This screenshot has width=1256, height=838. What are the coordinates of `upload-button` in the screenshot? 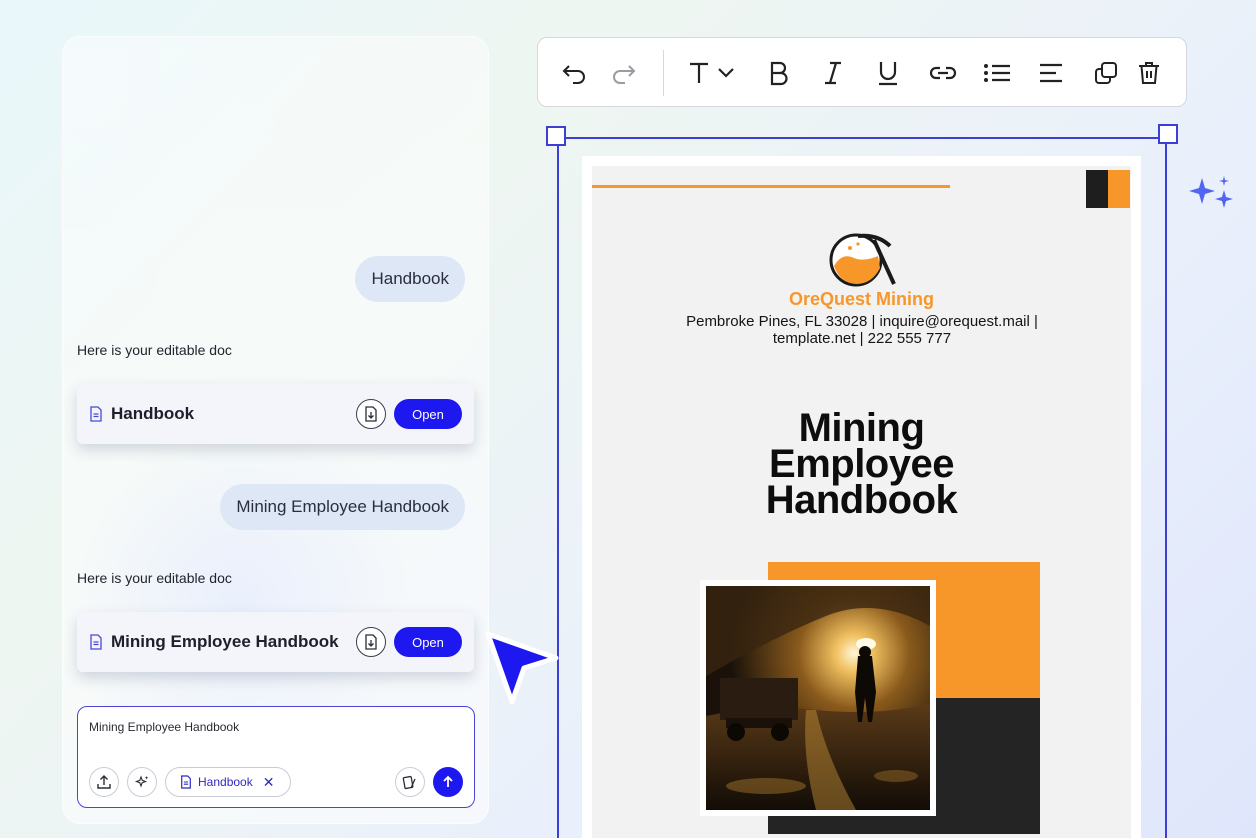 It's located at (104, 782).